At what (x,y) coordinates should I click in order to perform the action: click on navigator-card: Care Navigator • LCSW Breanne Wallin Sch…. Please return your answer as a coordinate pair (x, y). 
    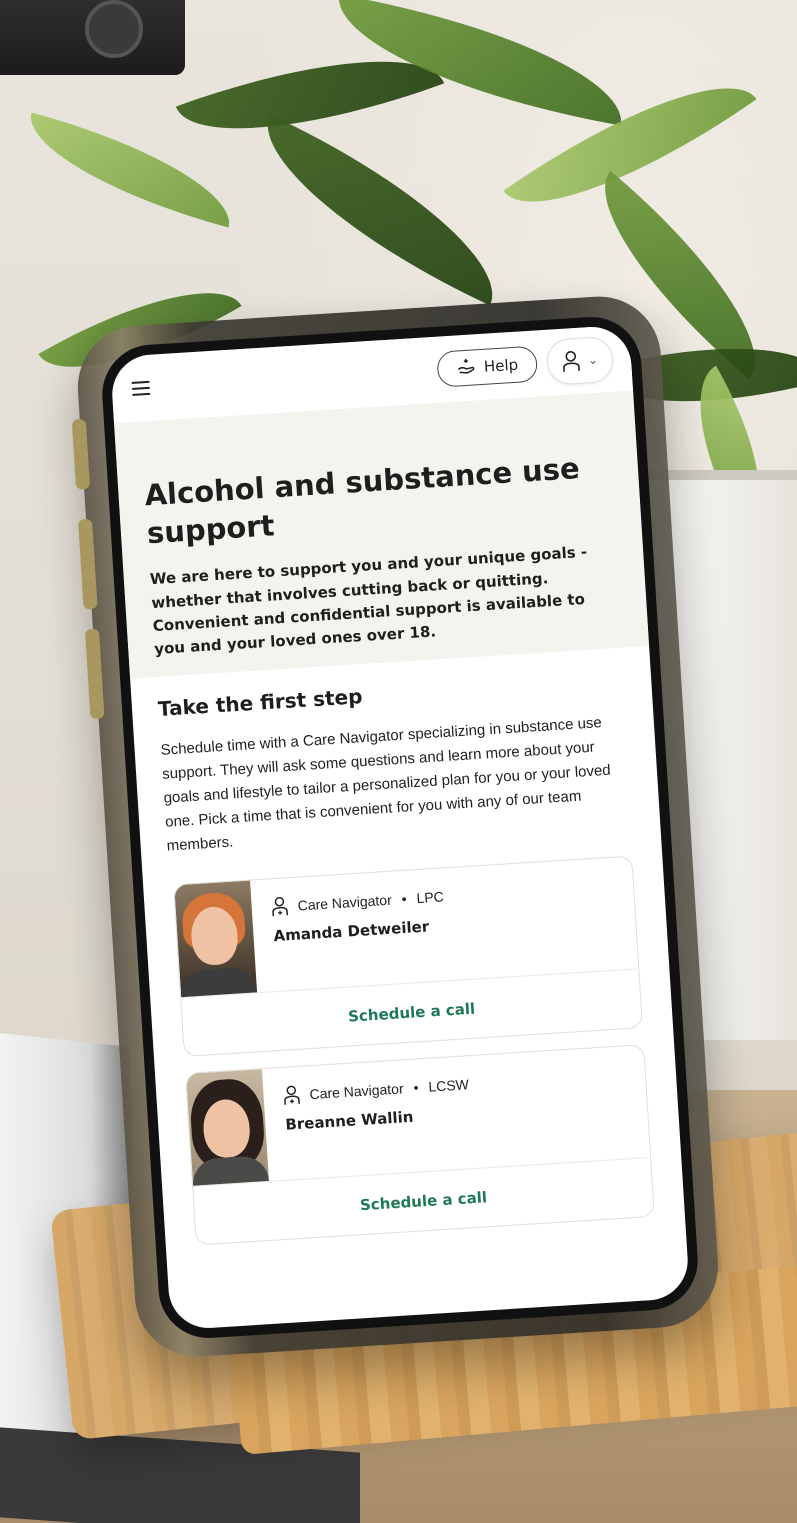
    Looking at the image, I should click on (420, 1145).